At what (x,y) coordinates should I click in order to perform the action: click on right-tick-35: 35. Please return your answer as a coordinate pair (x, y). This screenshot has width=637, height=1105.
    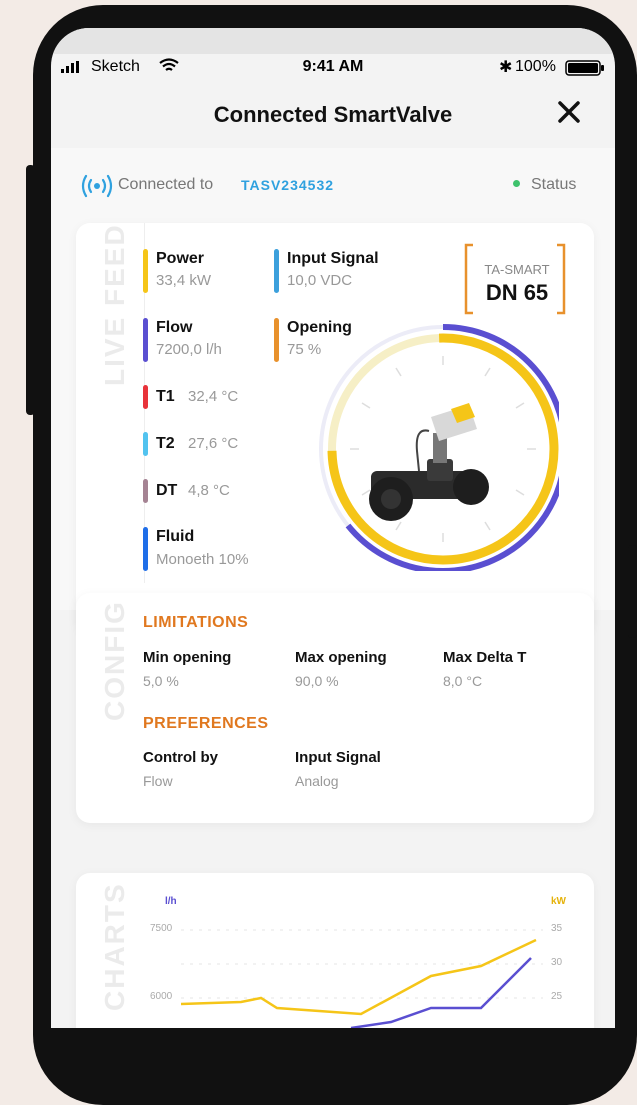
    Looking at the image, I should click on (557, 928).